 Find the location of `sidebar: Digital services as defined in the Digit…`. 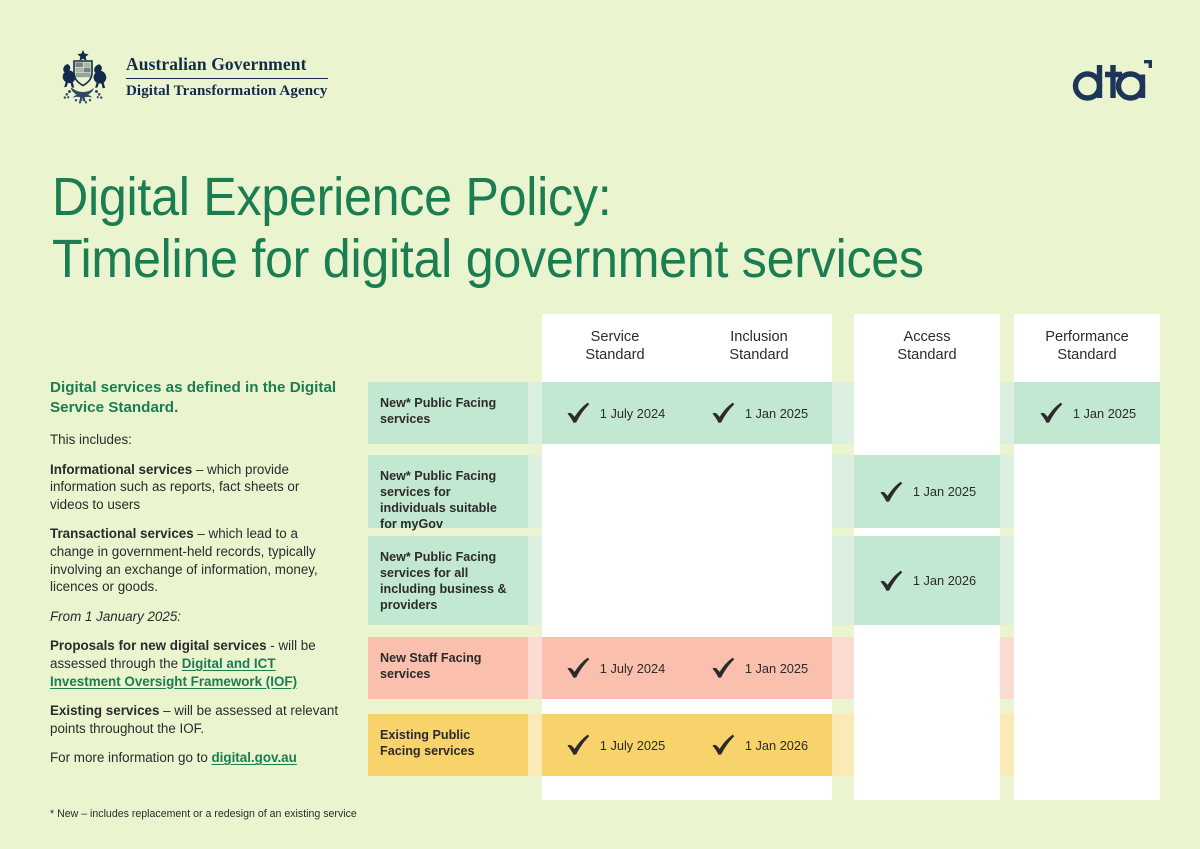

sidebar: Digital services as defined in the Digit… is located at coordinates (195, 578).